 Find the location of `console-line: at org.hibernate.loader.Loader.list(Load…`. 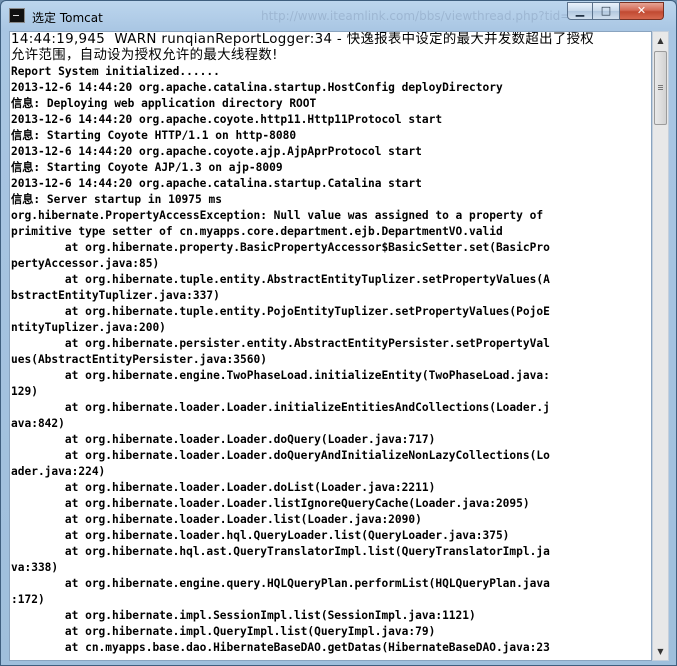

console-line: at org.hibernate.loader.Loader.list(Load… is located at coordinates (216, 519).